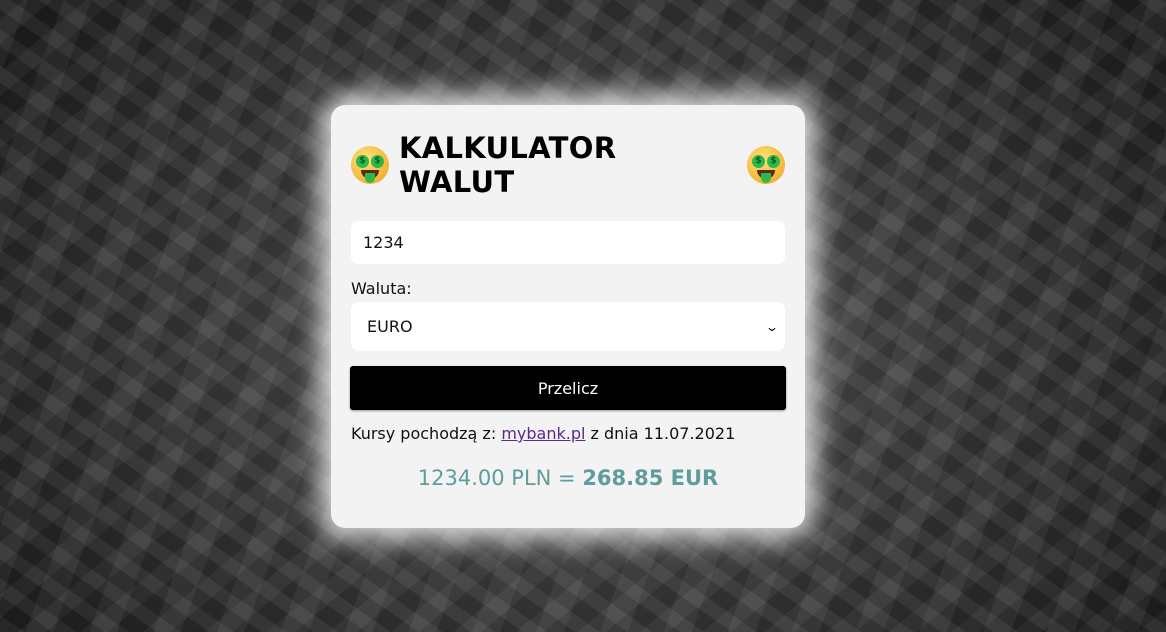  What do you see at coordinates (390, 326) in the screenshot?
I see `currency-selected-value: EURO` at bounding box center [390, 326].